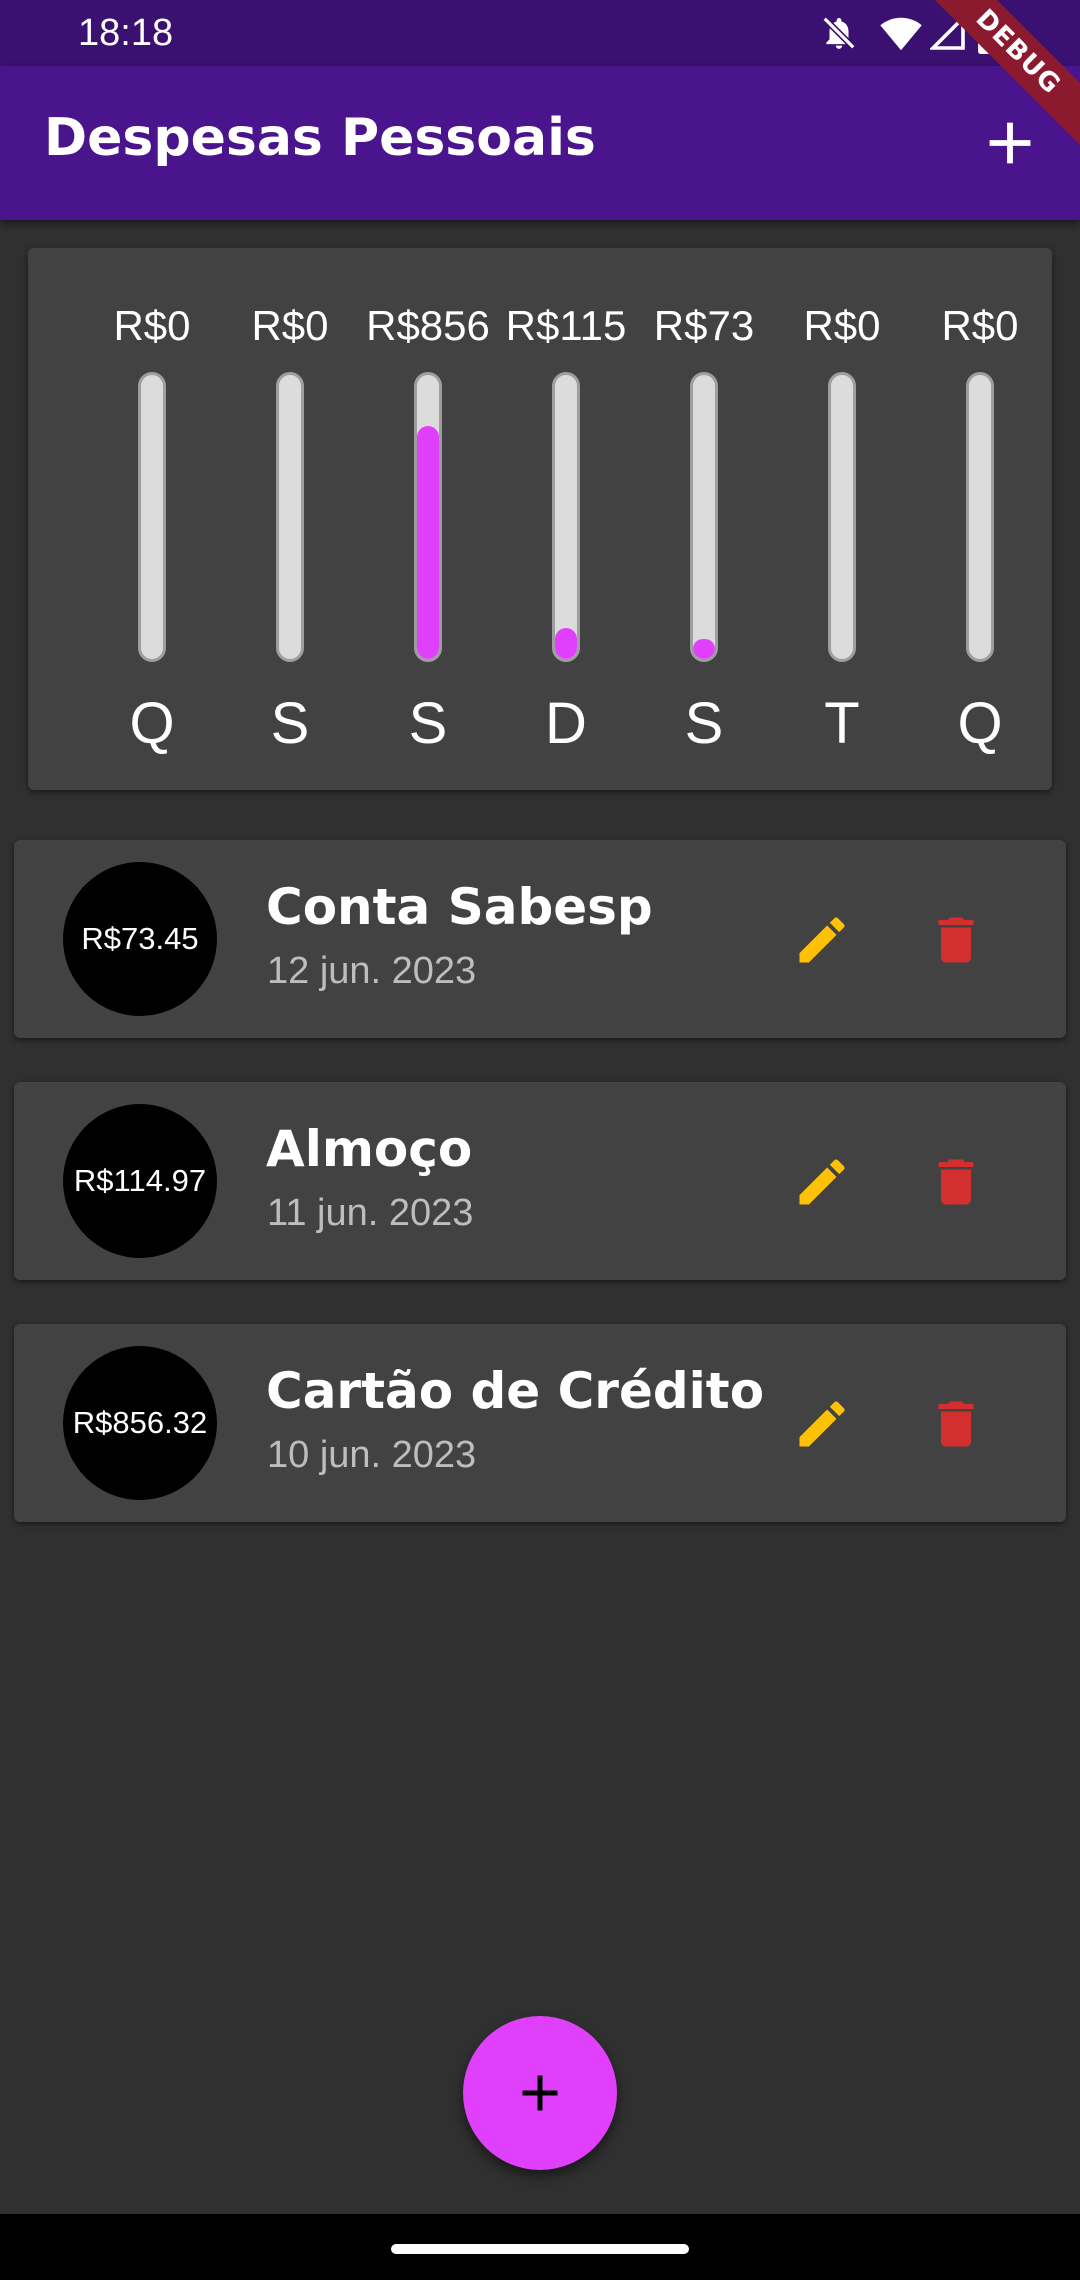 The width and height of the screenshot is (1080, 2280). I want to click on bar-value-label: R$73, so click(704, 325).